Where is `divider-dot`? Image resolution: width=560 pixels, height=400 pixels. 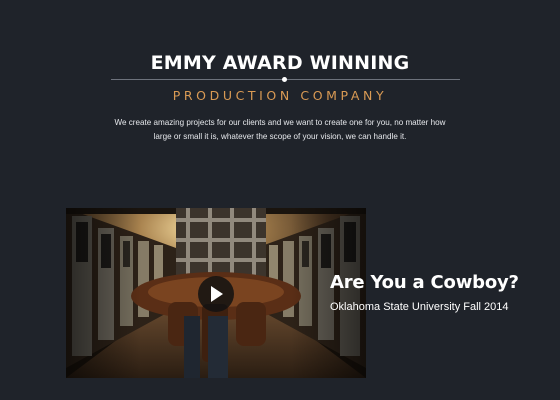
divider-dot is located at coordinates (284, 79).